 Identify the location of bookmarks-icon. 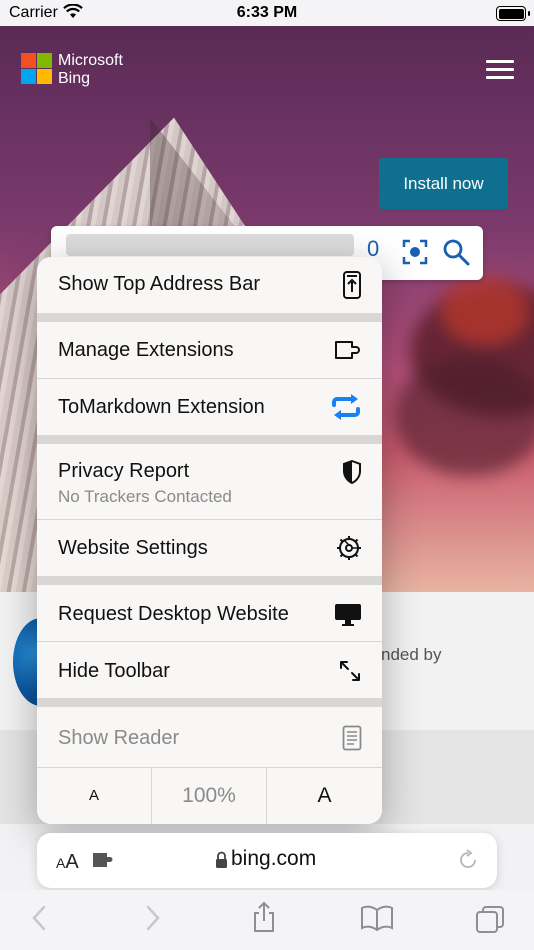
(377, 918).